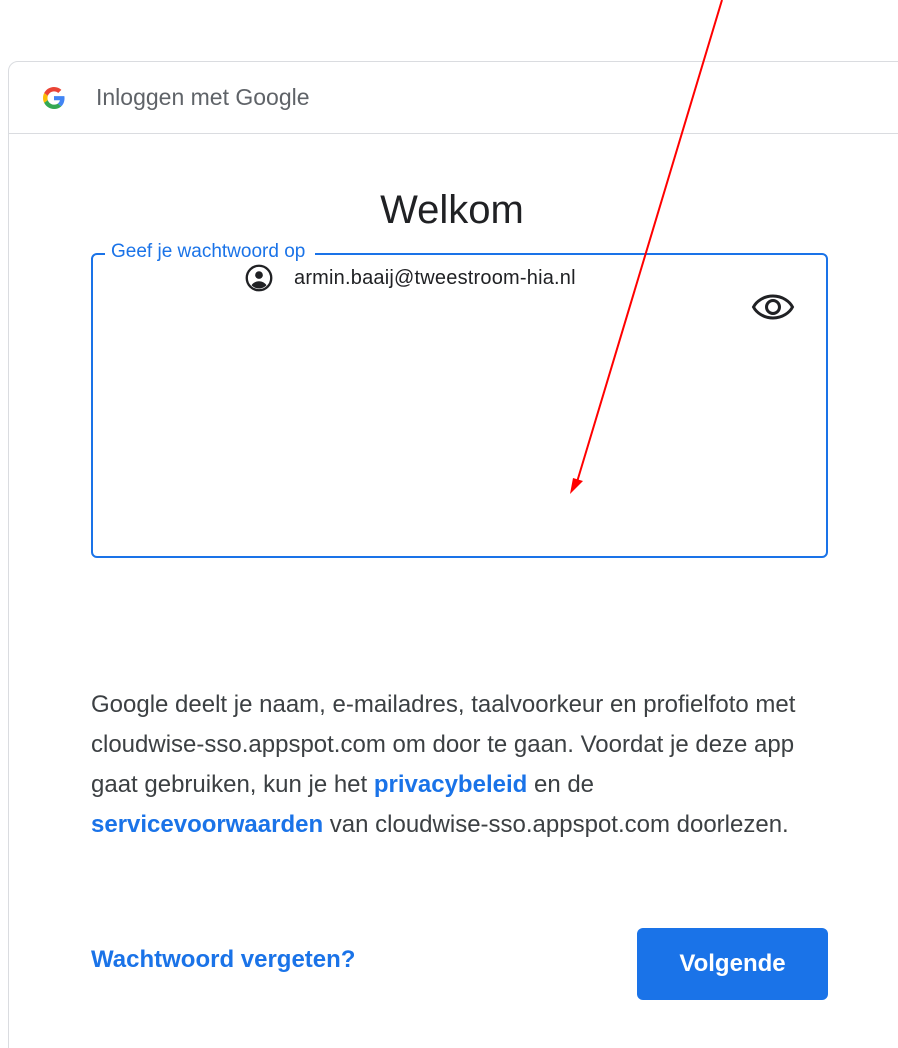  I want to click on password-field-label: Geef je wachtwoord op, so click(210, 252).